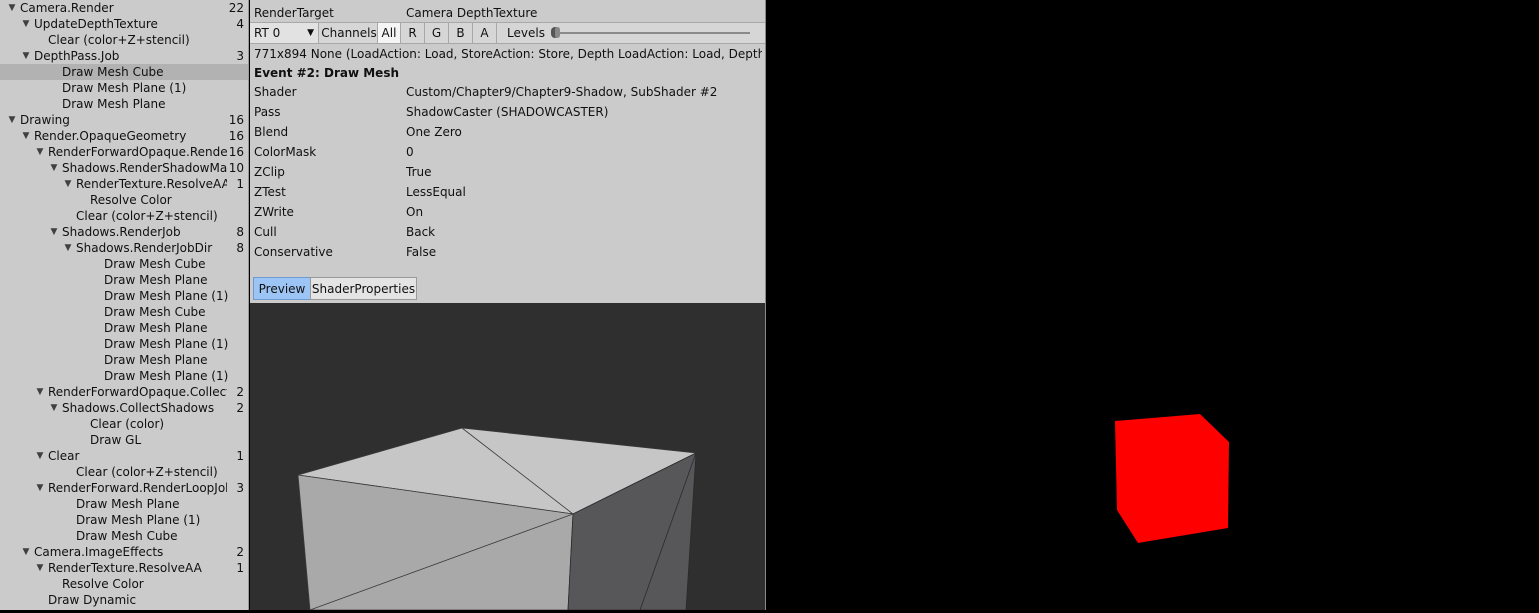 This screenshot has height=613, width=1539. I want to click on tree-row-label: Camera.Render, so click(67, 8).